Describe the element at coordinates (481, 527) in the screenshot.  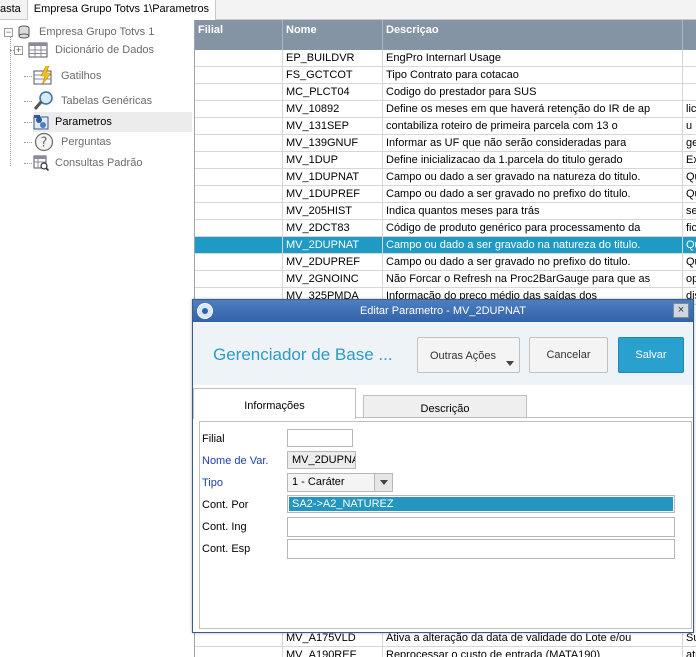
I see `cont-ing-field` at that location.